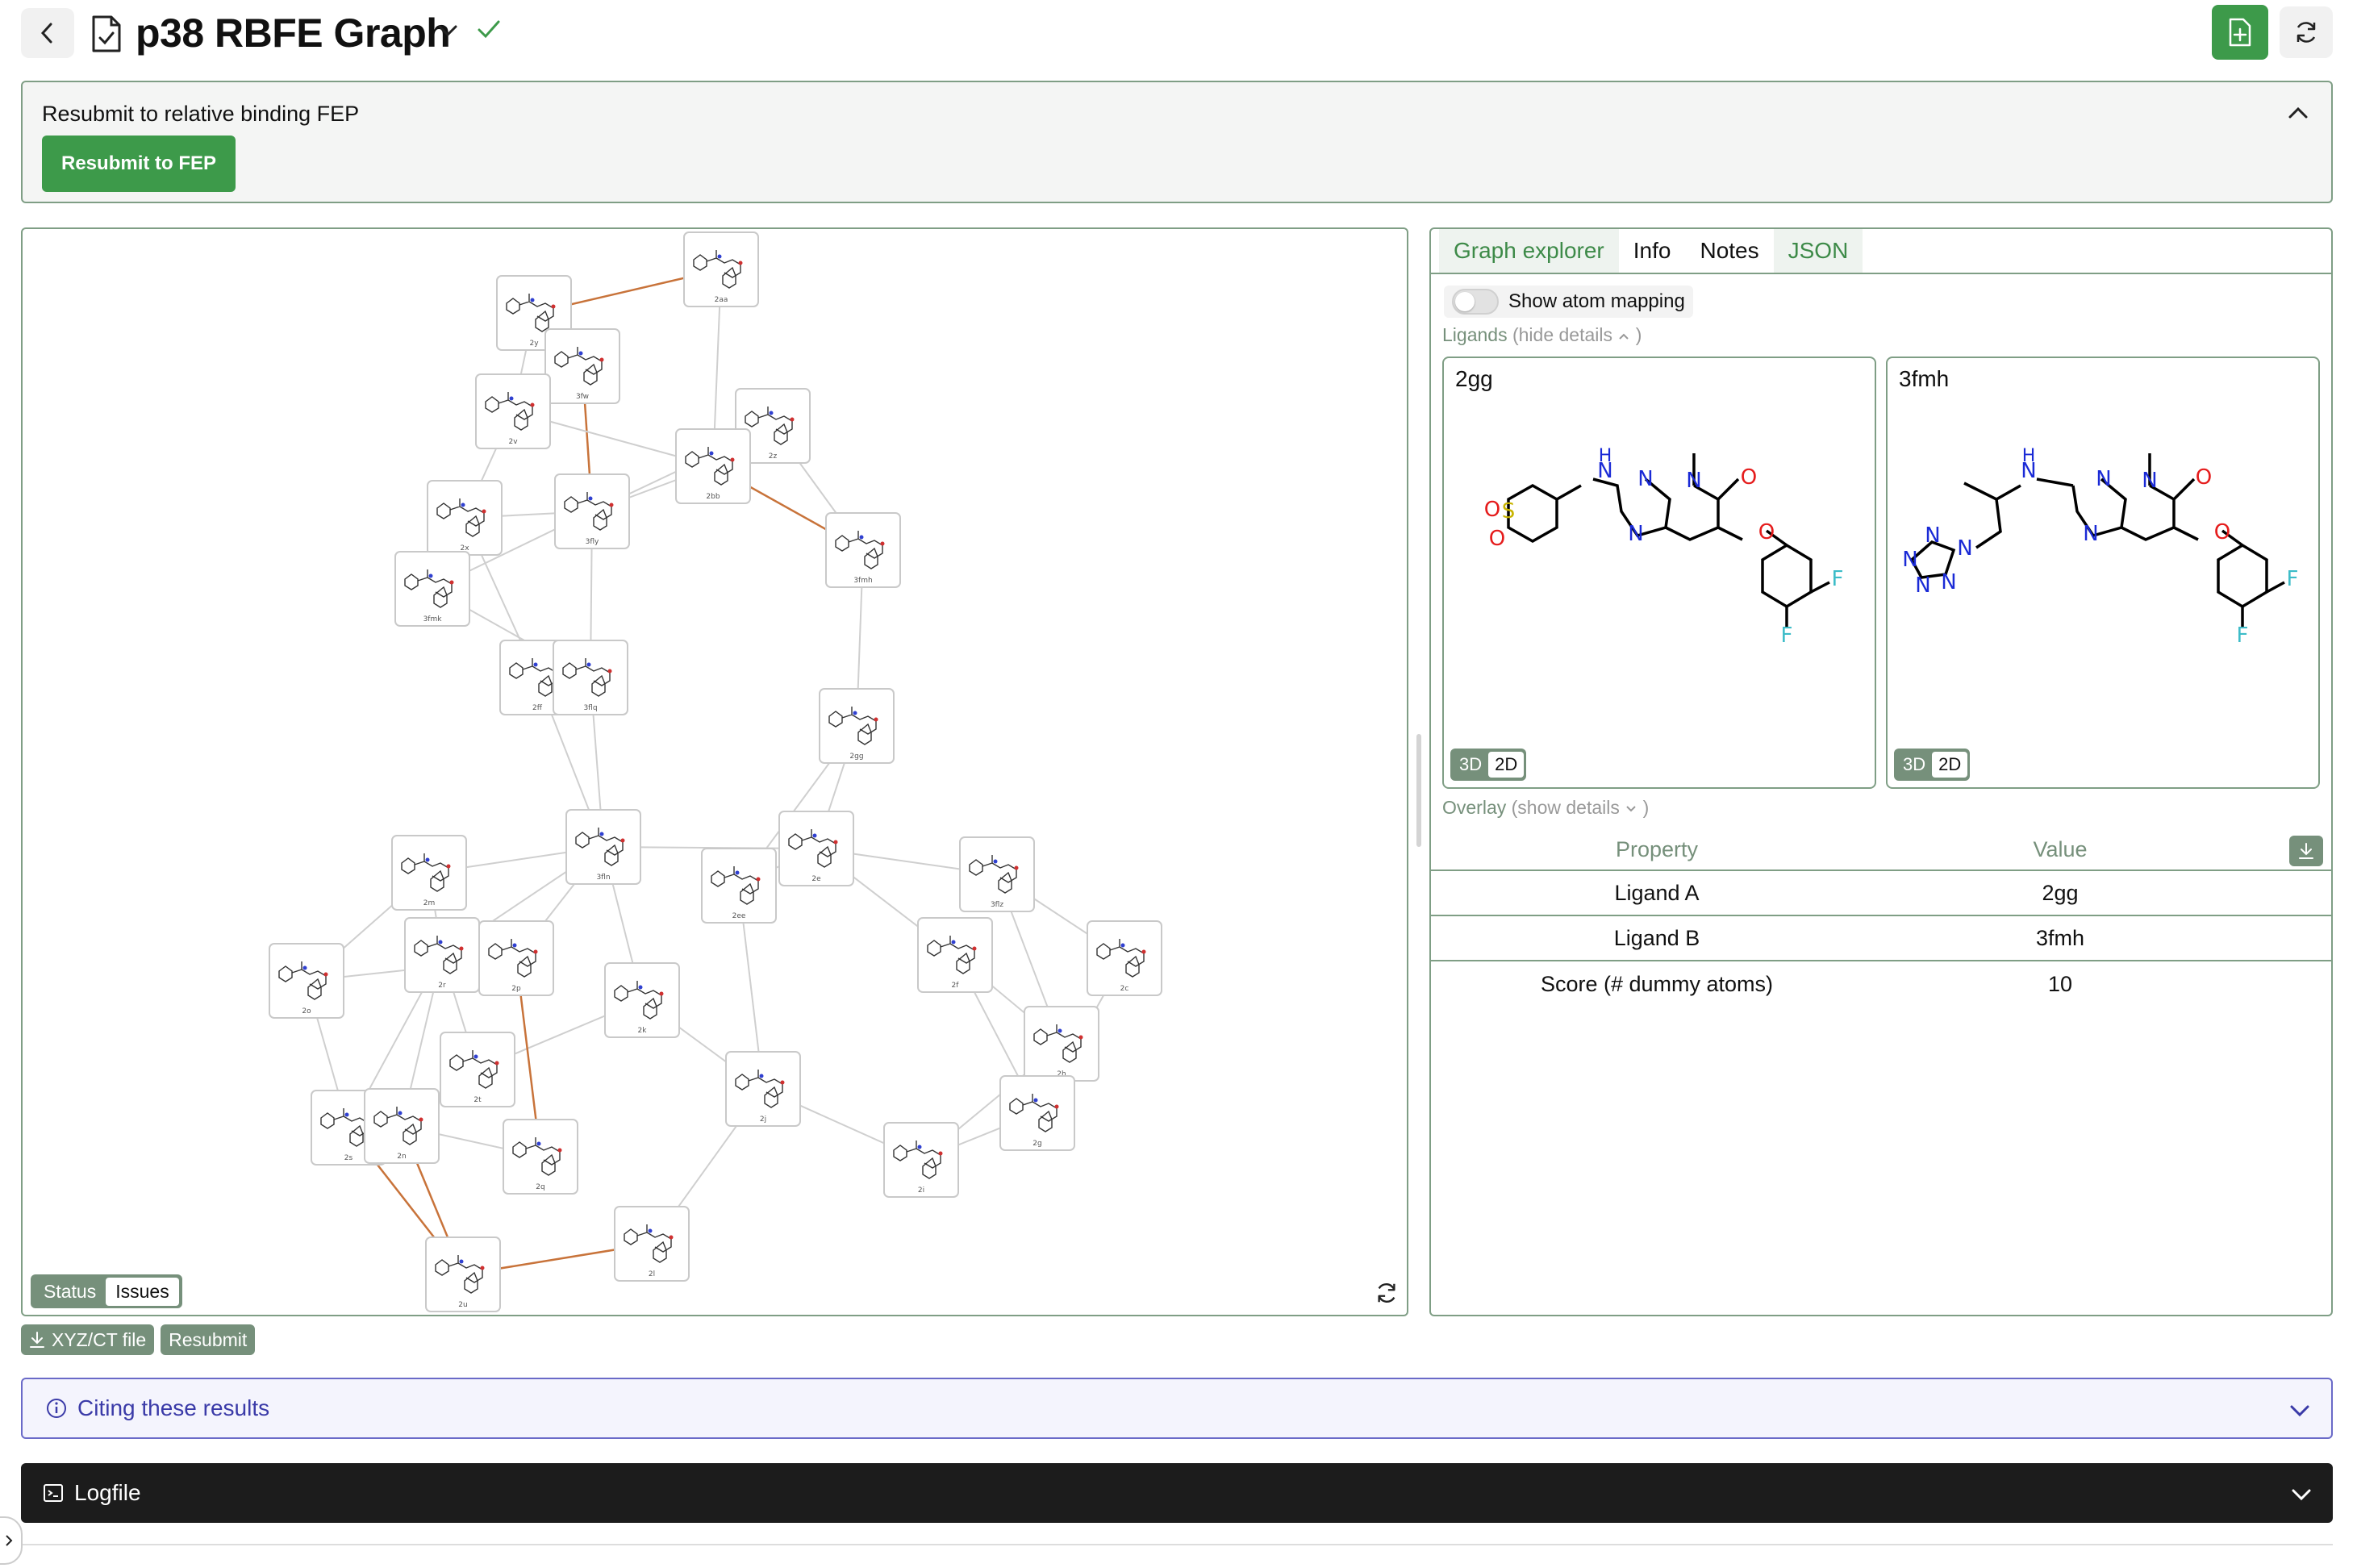  I want to click on citing-panel: Citing these results, so click(1177, 1408).